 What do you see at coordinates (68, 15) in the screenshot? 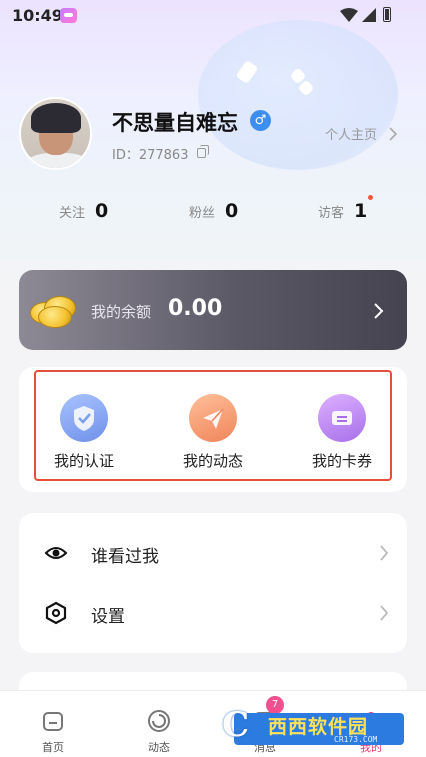
I see `app-notification-icon` at bounding box center [68, 15].